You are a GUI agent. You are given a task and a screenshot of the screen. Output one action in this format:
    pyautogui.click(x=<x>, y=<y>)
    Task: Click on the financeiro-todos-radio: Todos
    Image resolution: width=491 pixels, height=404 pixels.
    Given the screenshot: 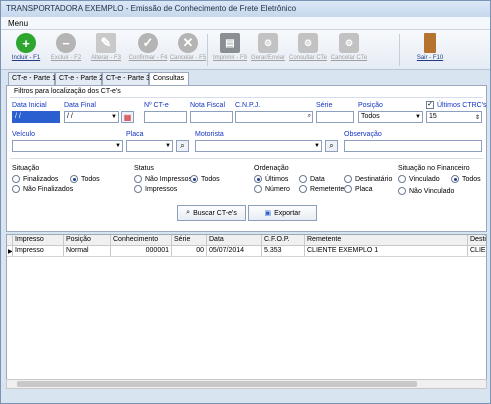 What is the action you would take?
    pyautogui.click(x=466, y=179)
    